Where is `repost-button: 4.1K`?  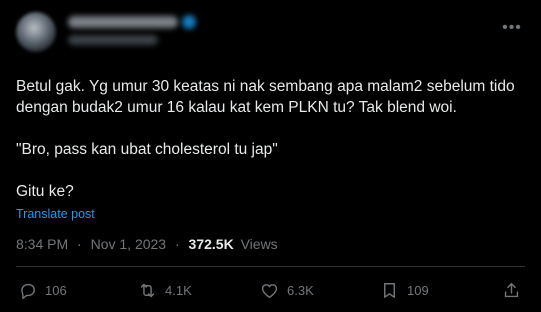 repost-button: 4.1K is located at coordinates (165, 290).